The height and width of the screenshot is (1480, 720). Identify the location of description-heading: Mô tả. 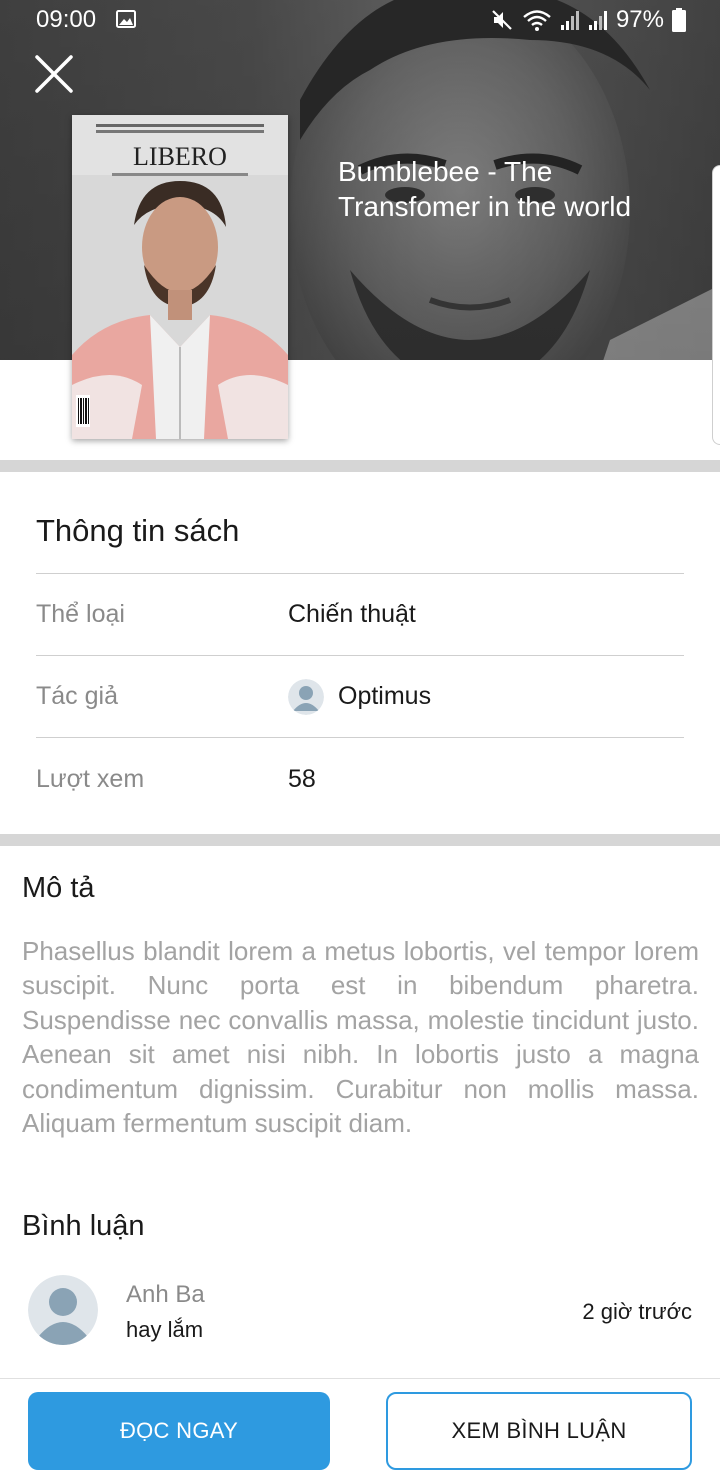
(58, 888).